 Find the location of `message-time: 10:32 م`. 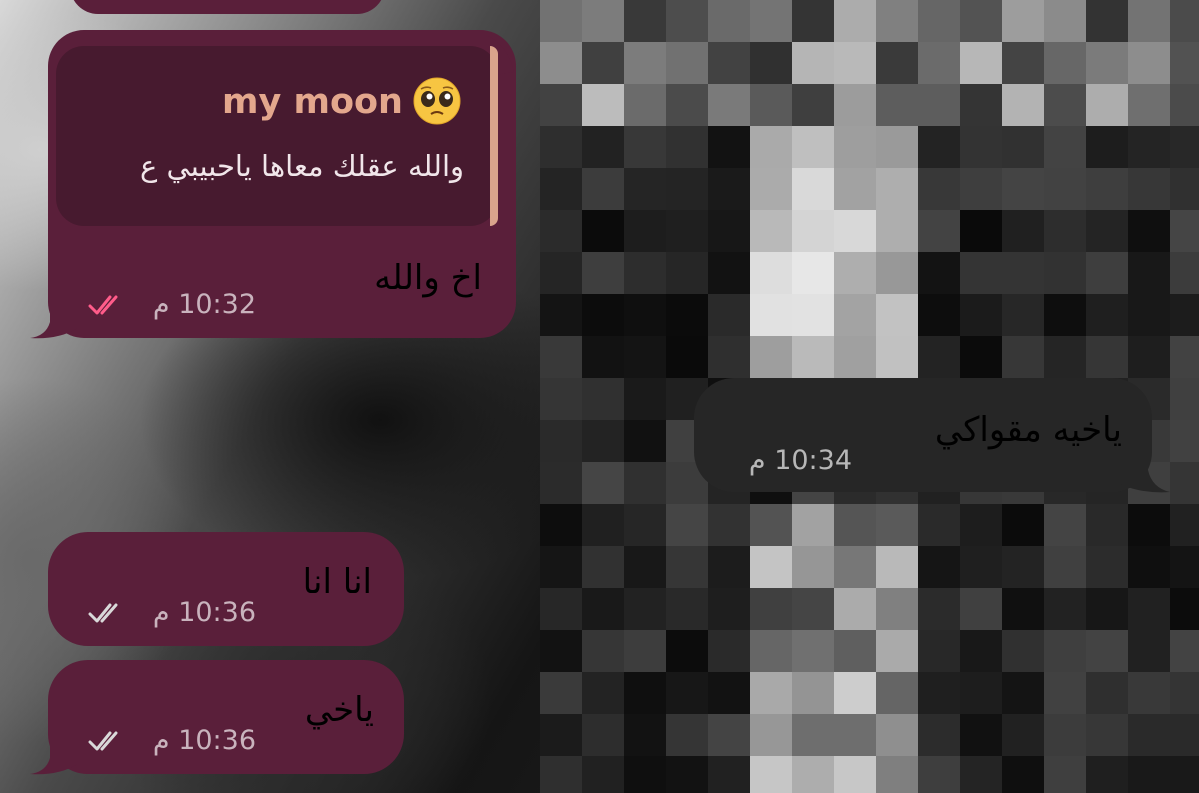

message-time: 10:32 م is located at coordinates (204, 304).